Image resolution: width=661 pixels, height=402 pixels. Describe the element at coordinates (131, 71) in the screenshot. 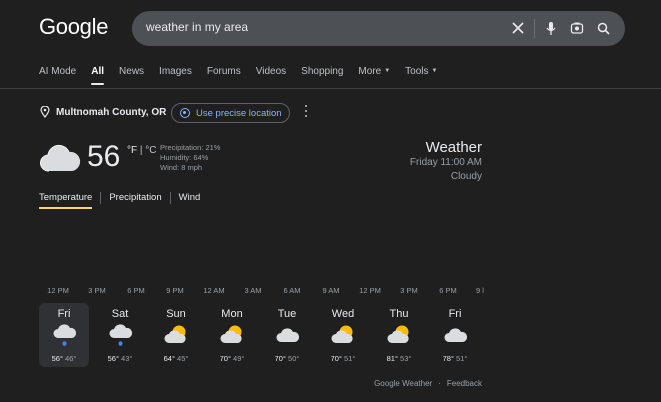

I see `tab-news: News` at that location.